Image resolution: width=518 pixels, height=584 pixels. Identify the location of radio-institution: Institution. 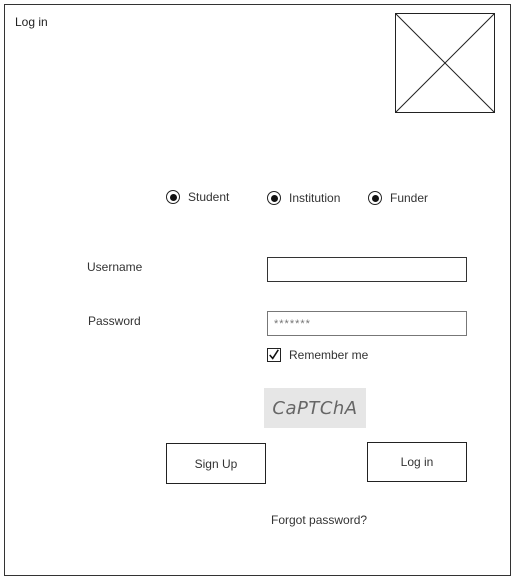
(303, 198).